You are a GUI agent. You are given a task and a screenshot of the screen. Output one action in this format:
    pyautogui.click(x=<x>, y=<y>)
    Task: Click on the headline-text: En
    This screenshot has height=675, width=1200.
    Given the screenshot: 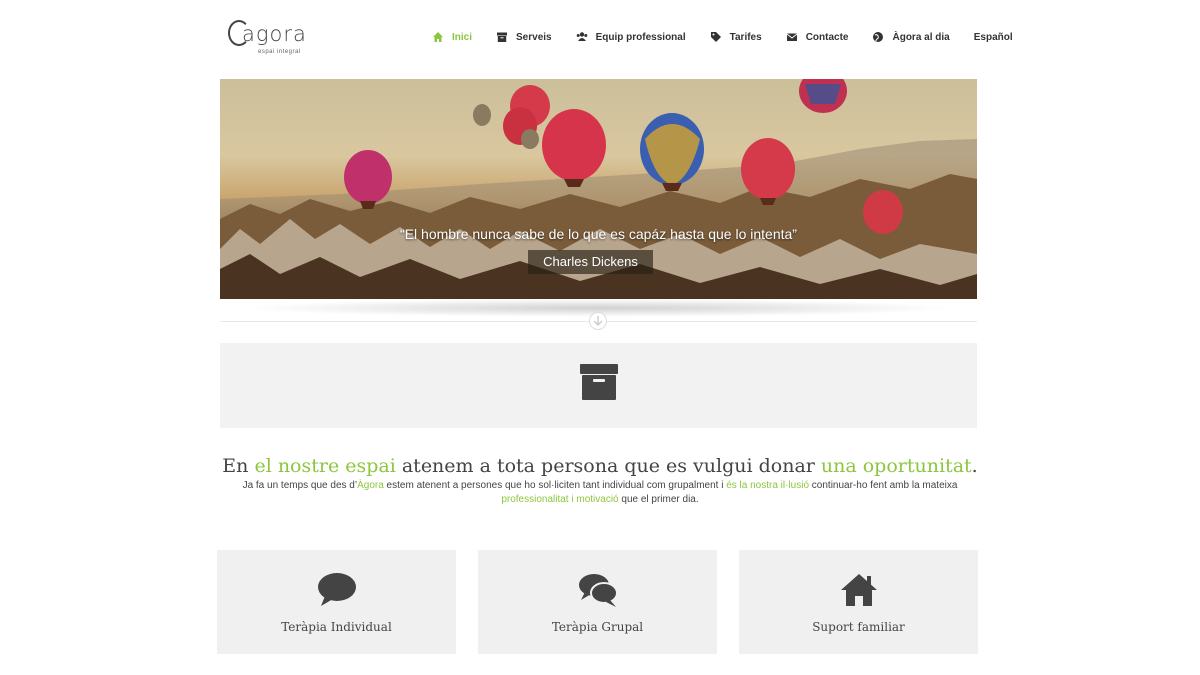 What is the action you would take?
    pyautogui.click(x=238, y=466)
    